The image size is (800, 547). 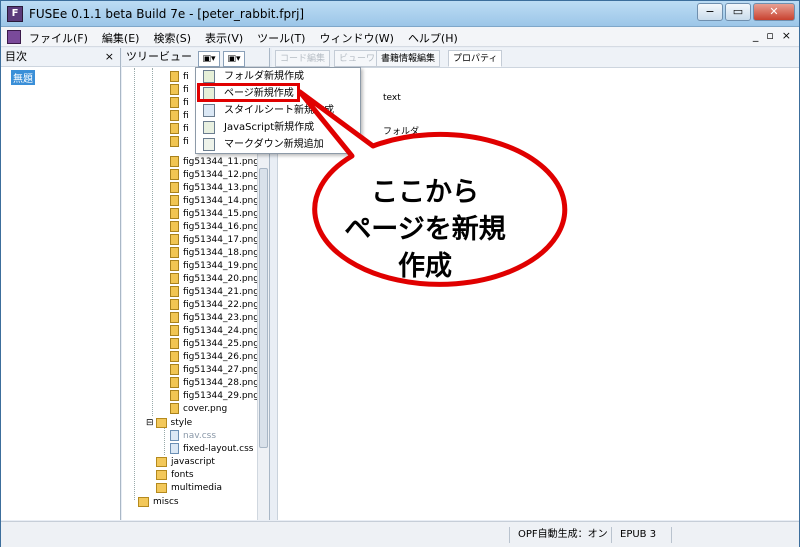 I want to click on callout-line: ここから, so click(x=425, y=192).